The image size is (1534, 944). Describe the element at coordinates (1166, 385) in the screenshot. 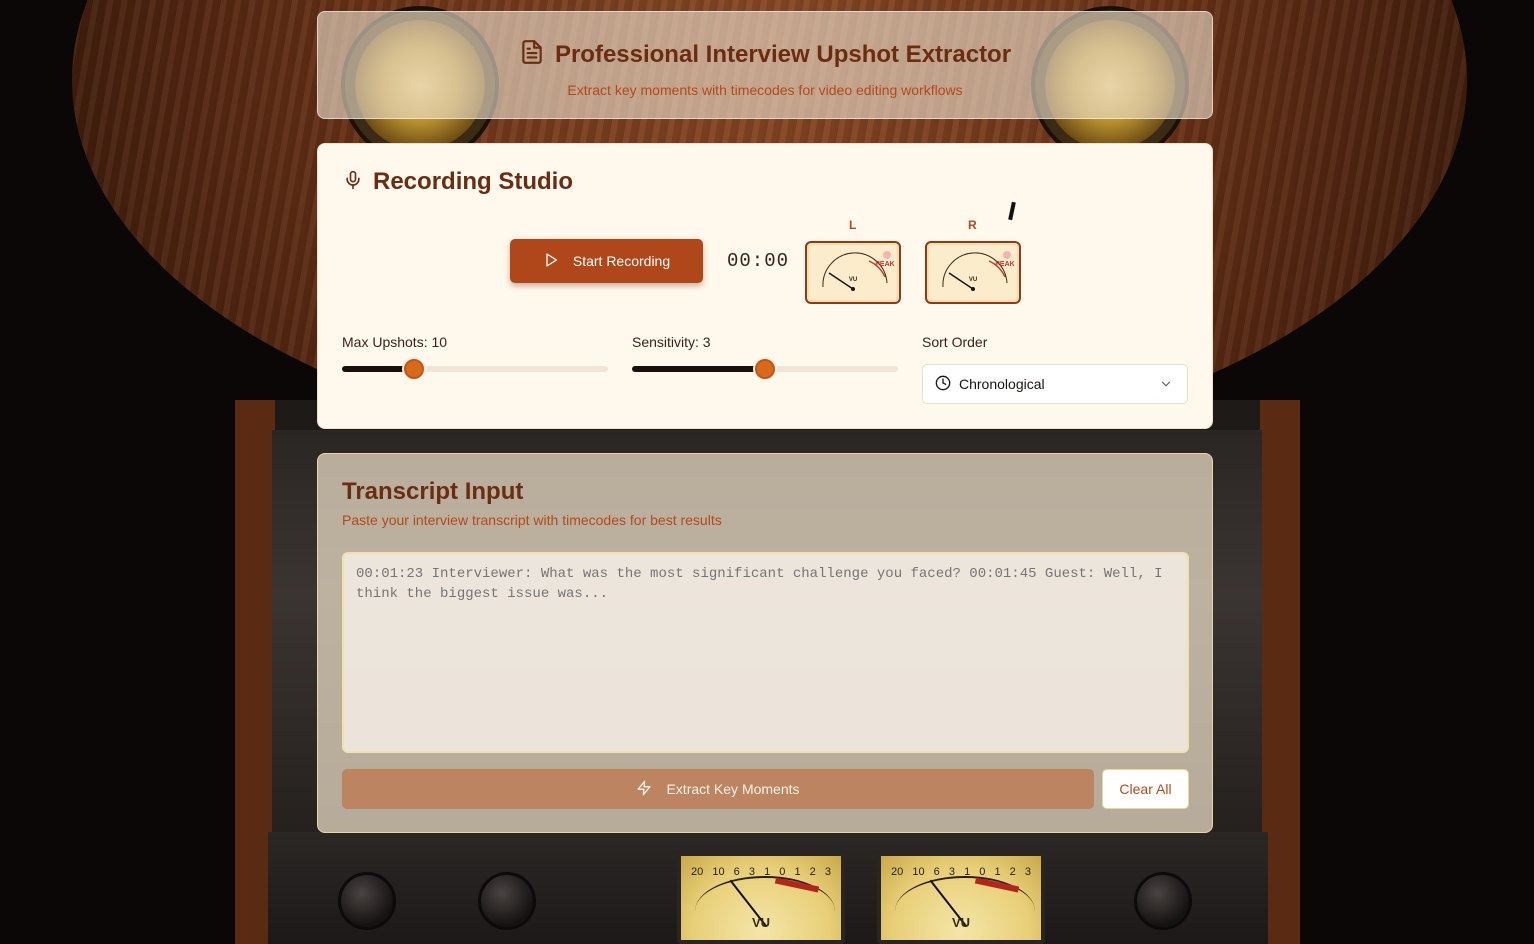

I see `chevron-down-icon` at that location.